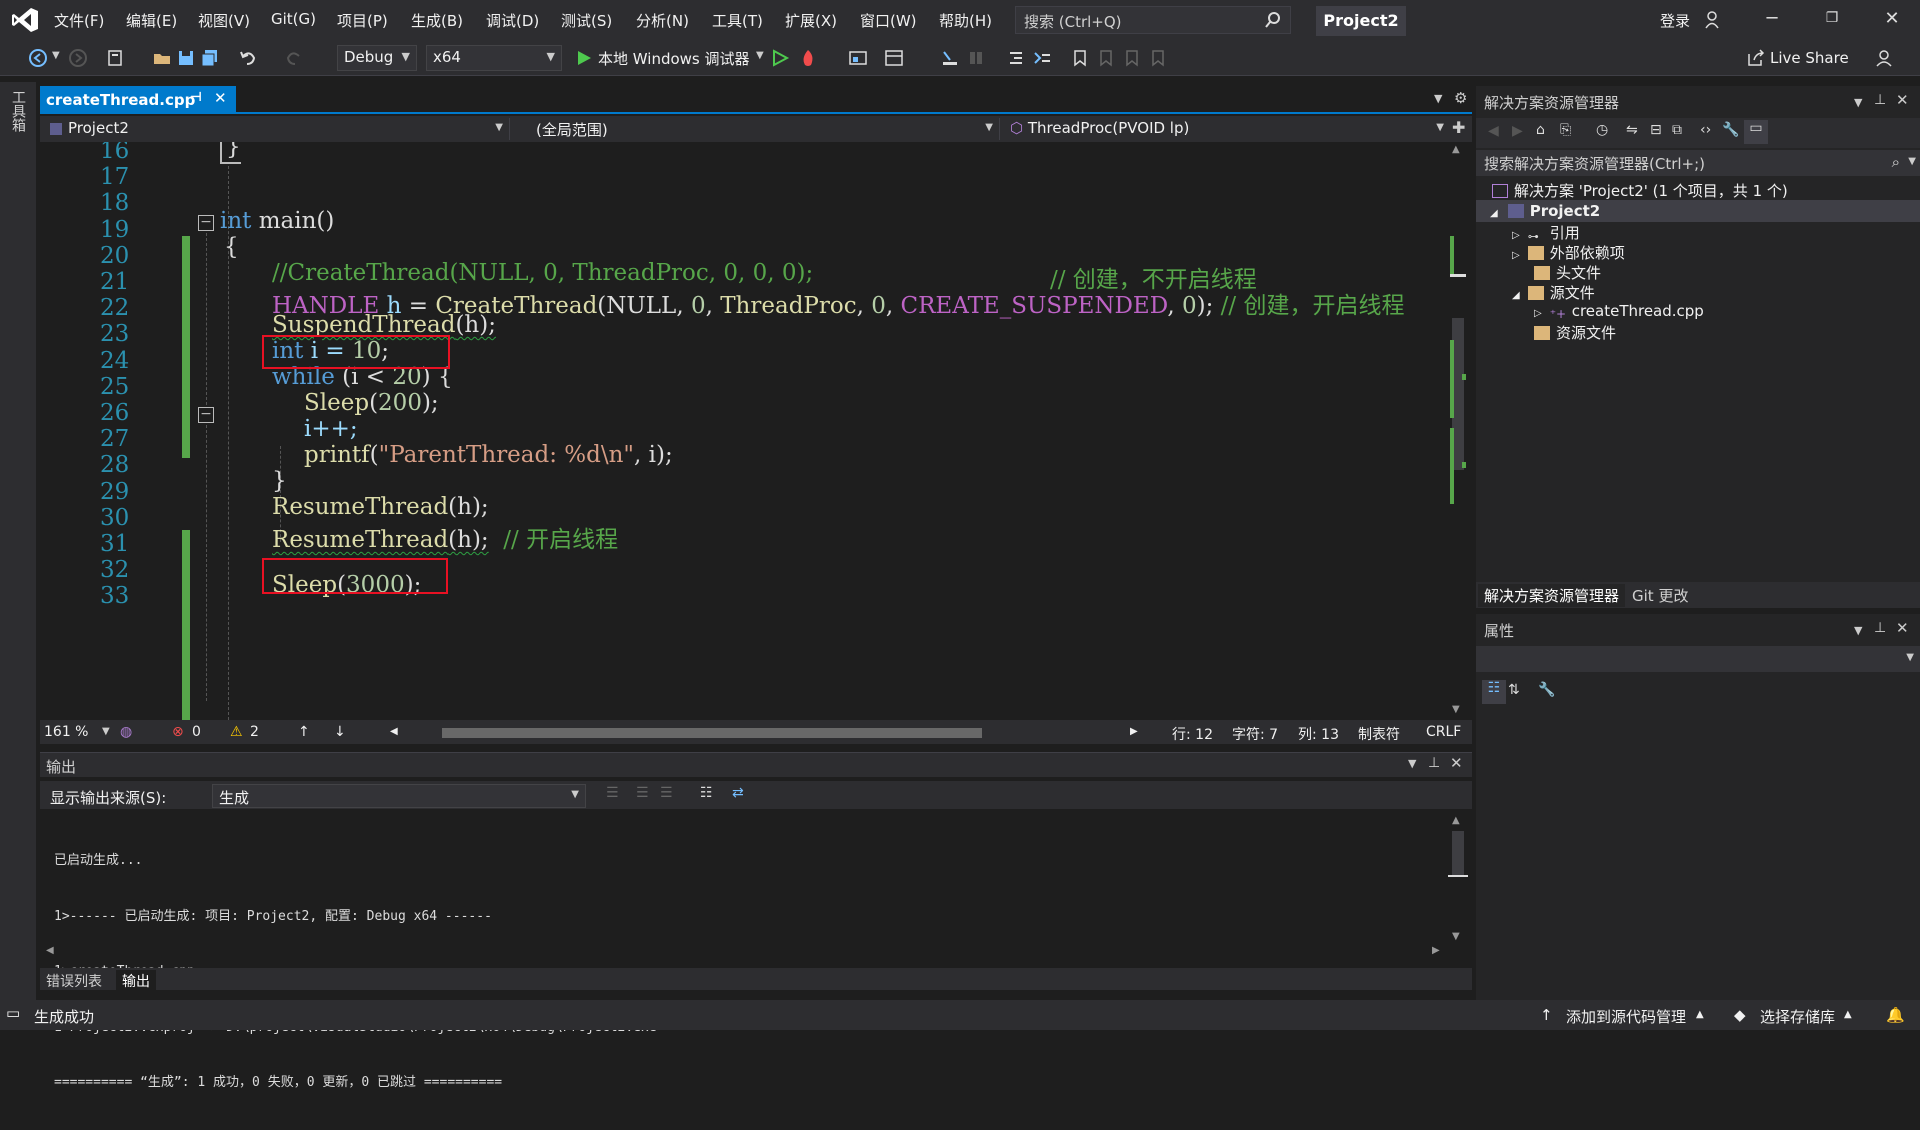 This screenshot has width=1920, height=1130. I want to click on collapse-while-icon: −, so click(206, 415).